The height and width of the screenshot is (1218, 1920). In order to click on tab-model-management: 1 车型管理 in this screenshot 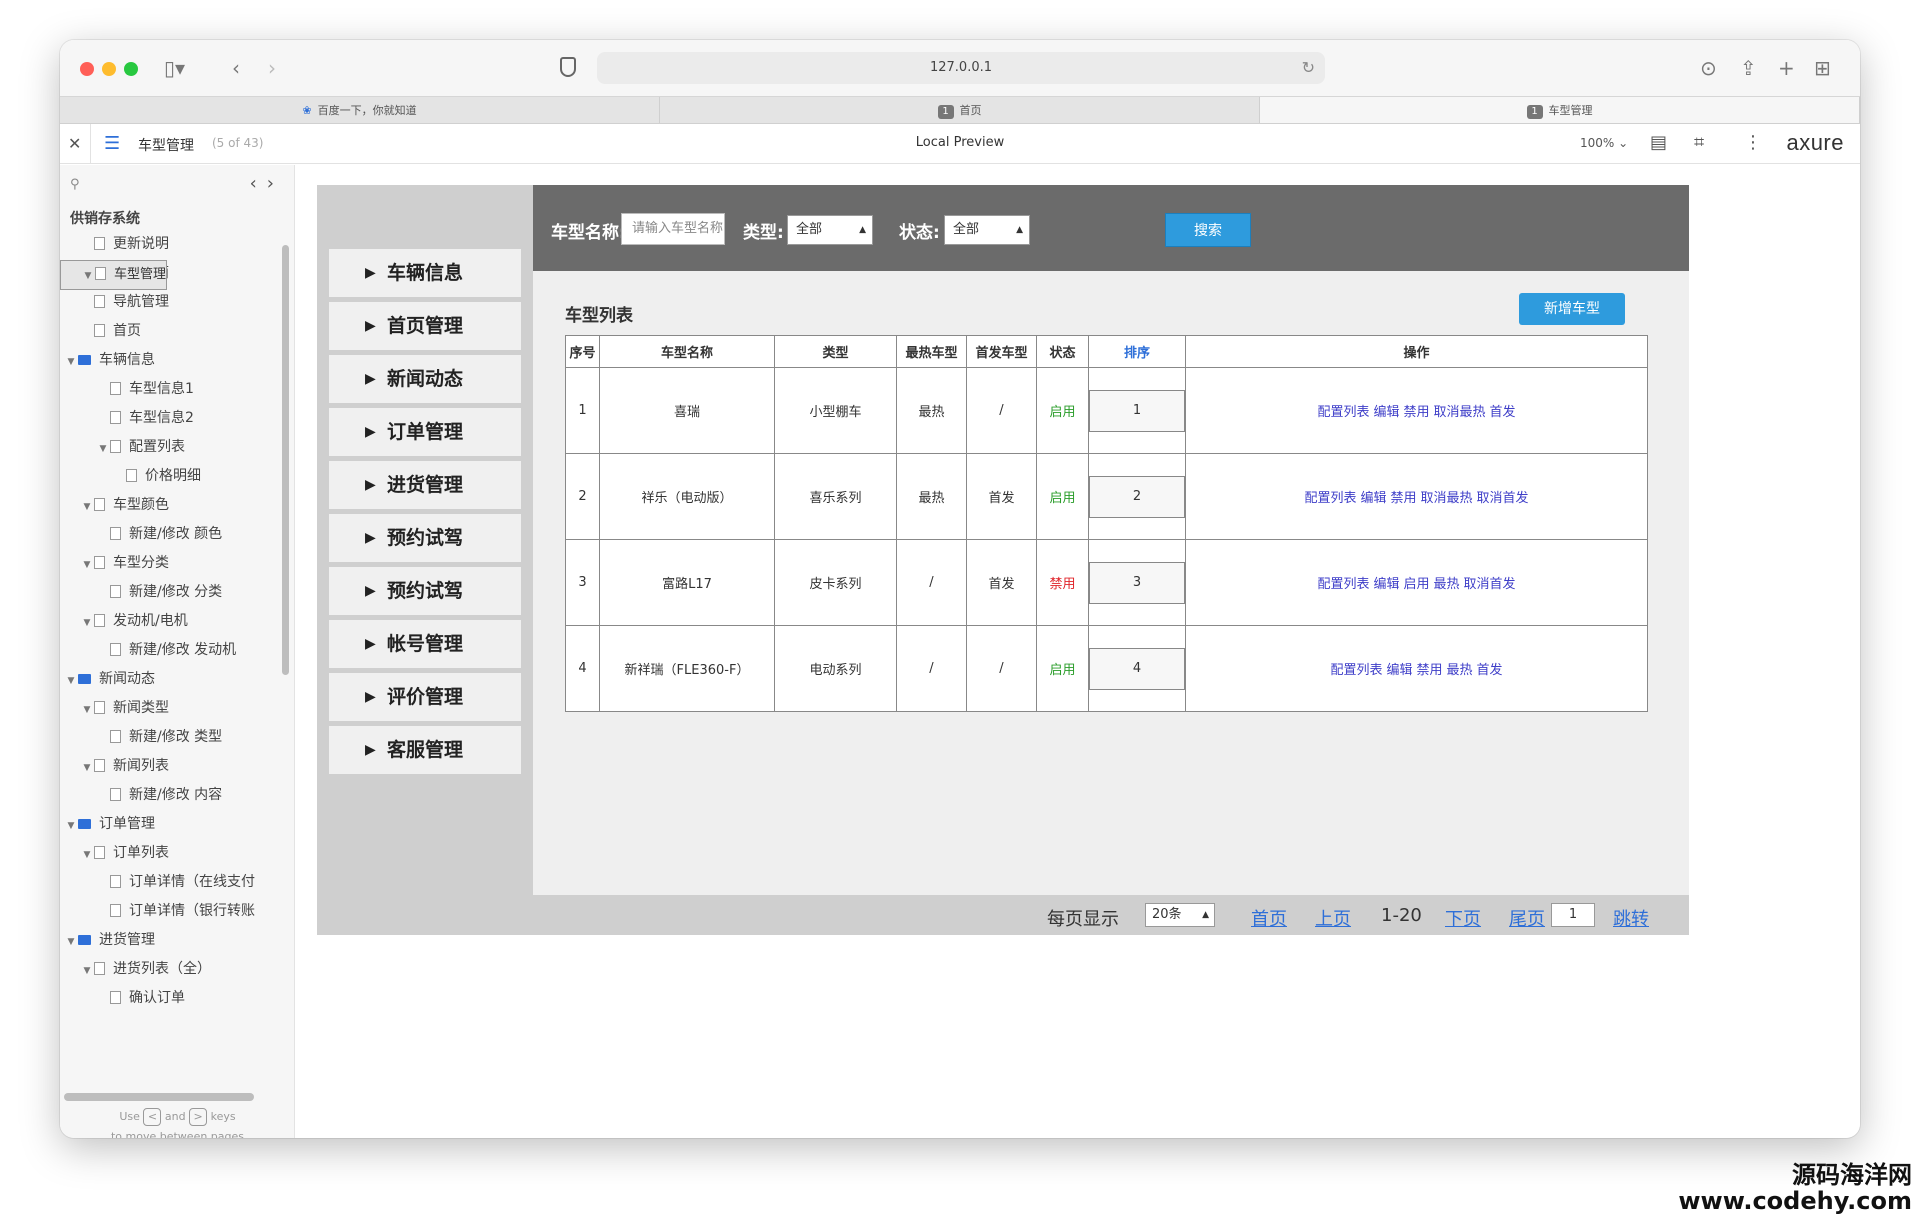, I will do `click(1560, 110)`.